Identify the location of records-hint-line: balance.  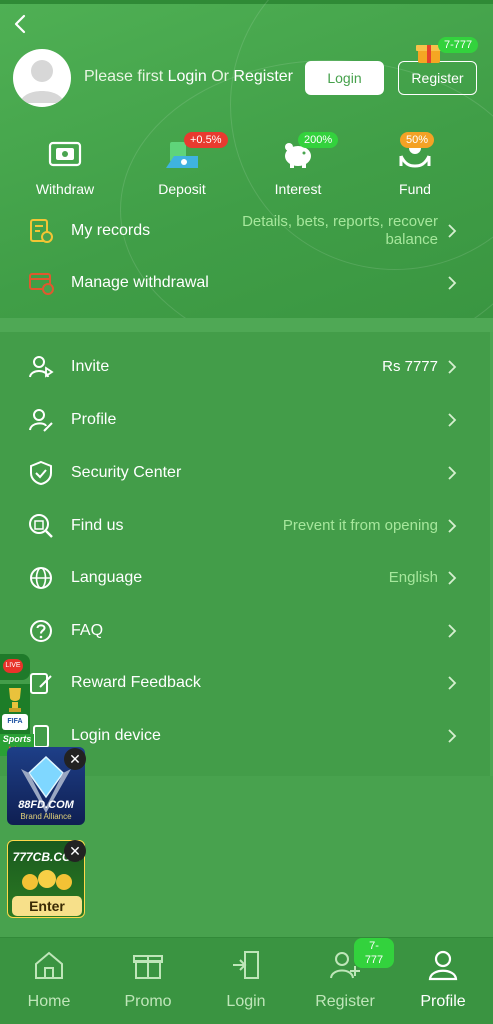
(411, 239).